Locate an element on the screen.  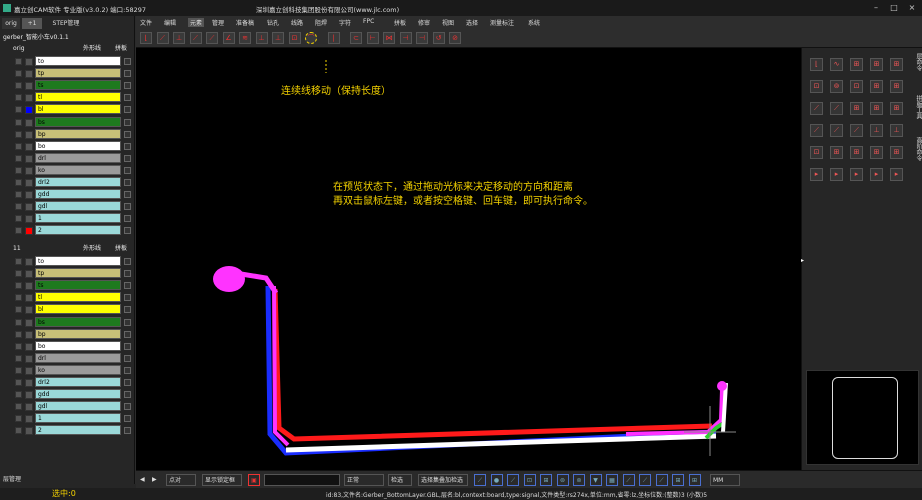
menu-item: 钻孔 is located at coordinates (273, 22).